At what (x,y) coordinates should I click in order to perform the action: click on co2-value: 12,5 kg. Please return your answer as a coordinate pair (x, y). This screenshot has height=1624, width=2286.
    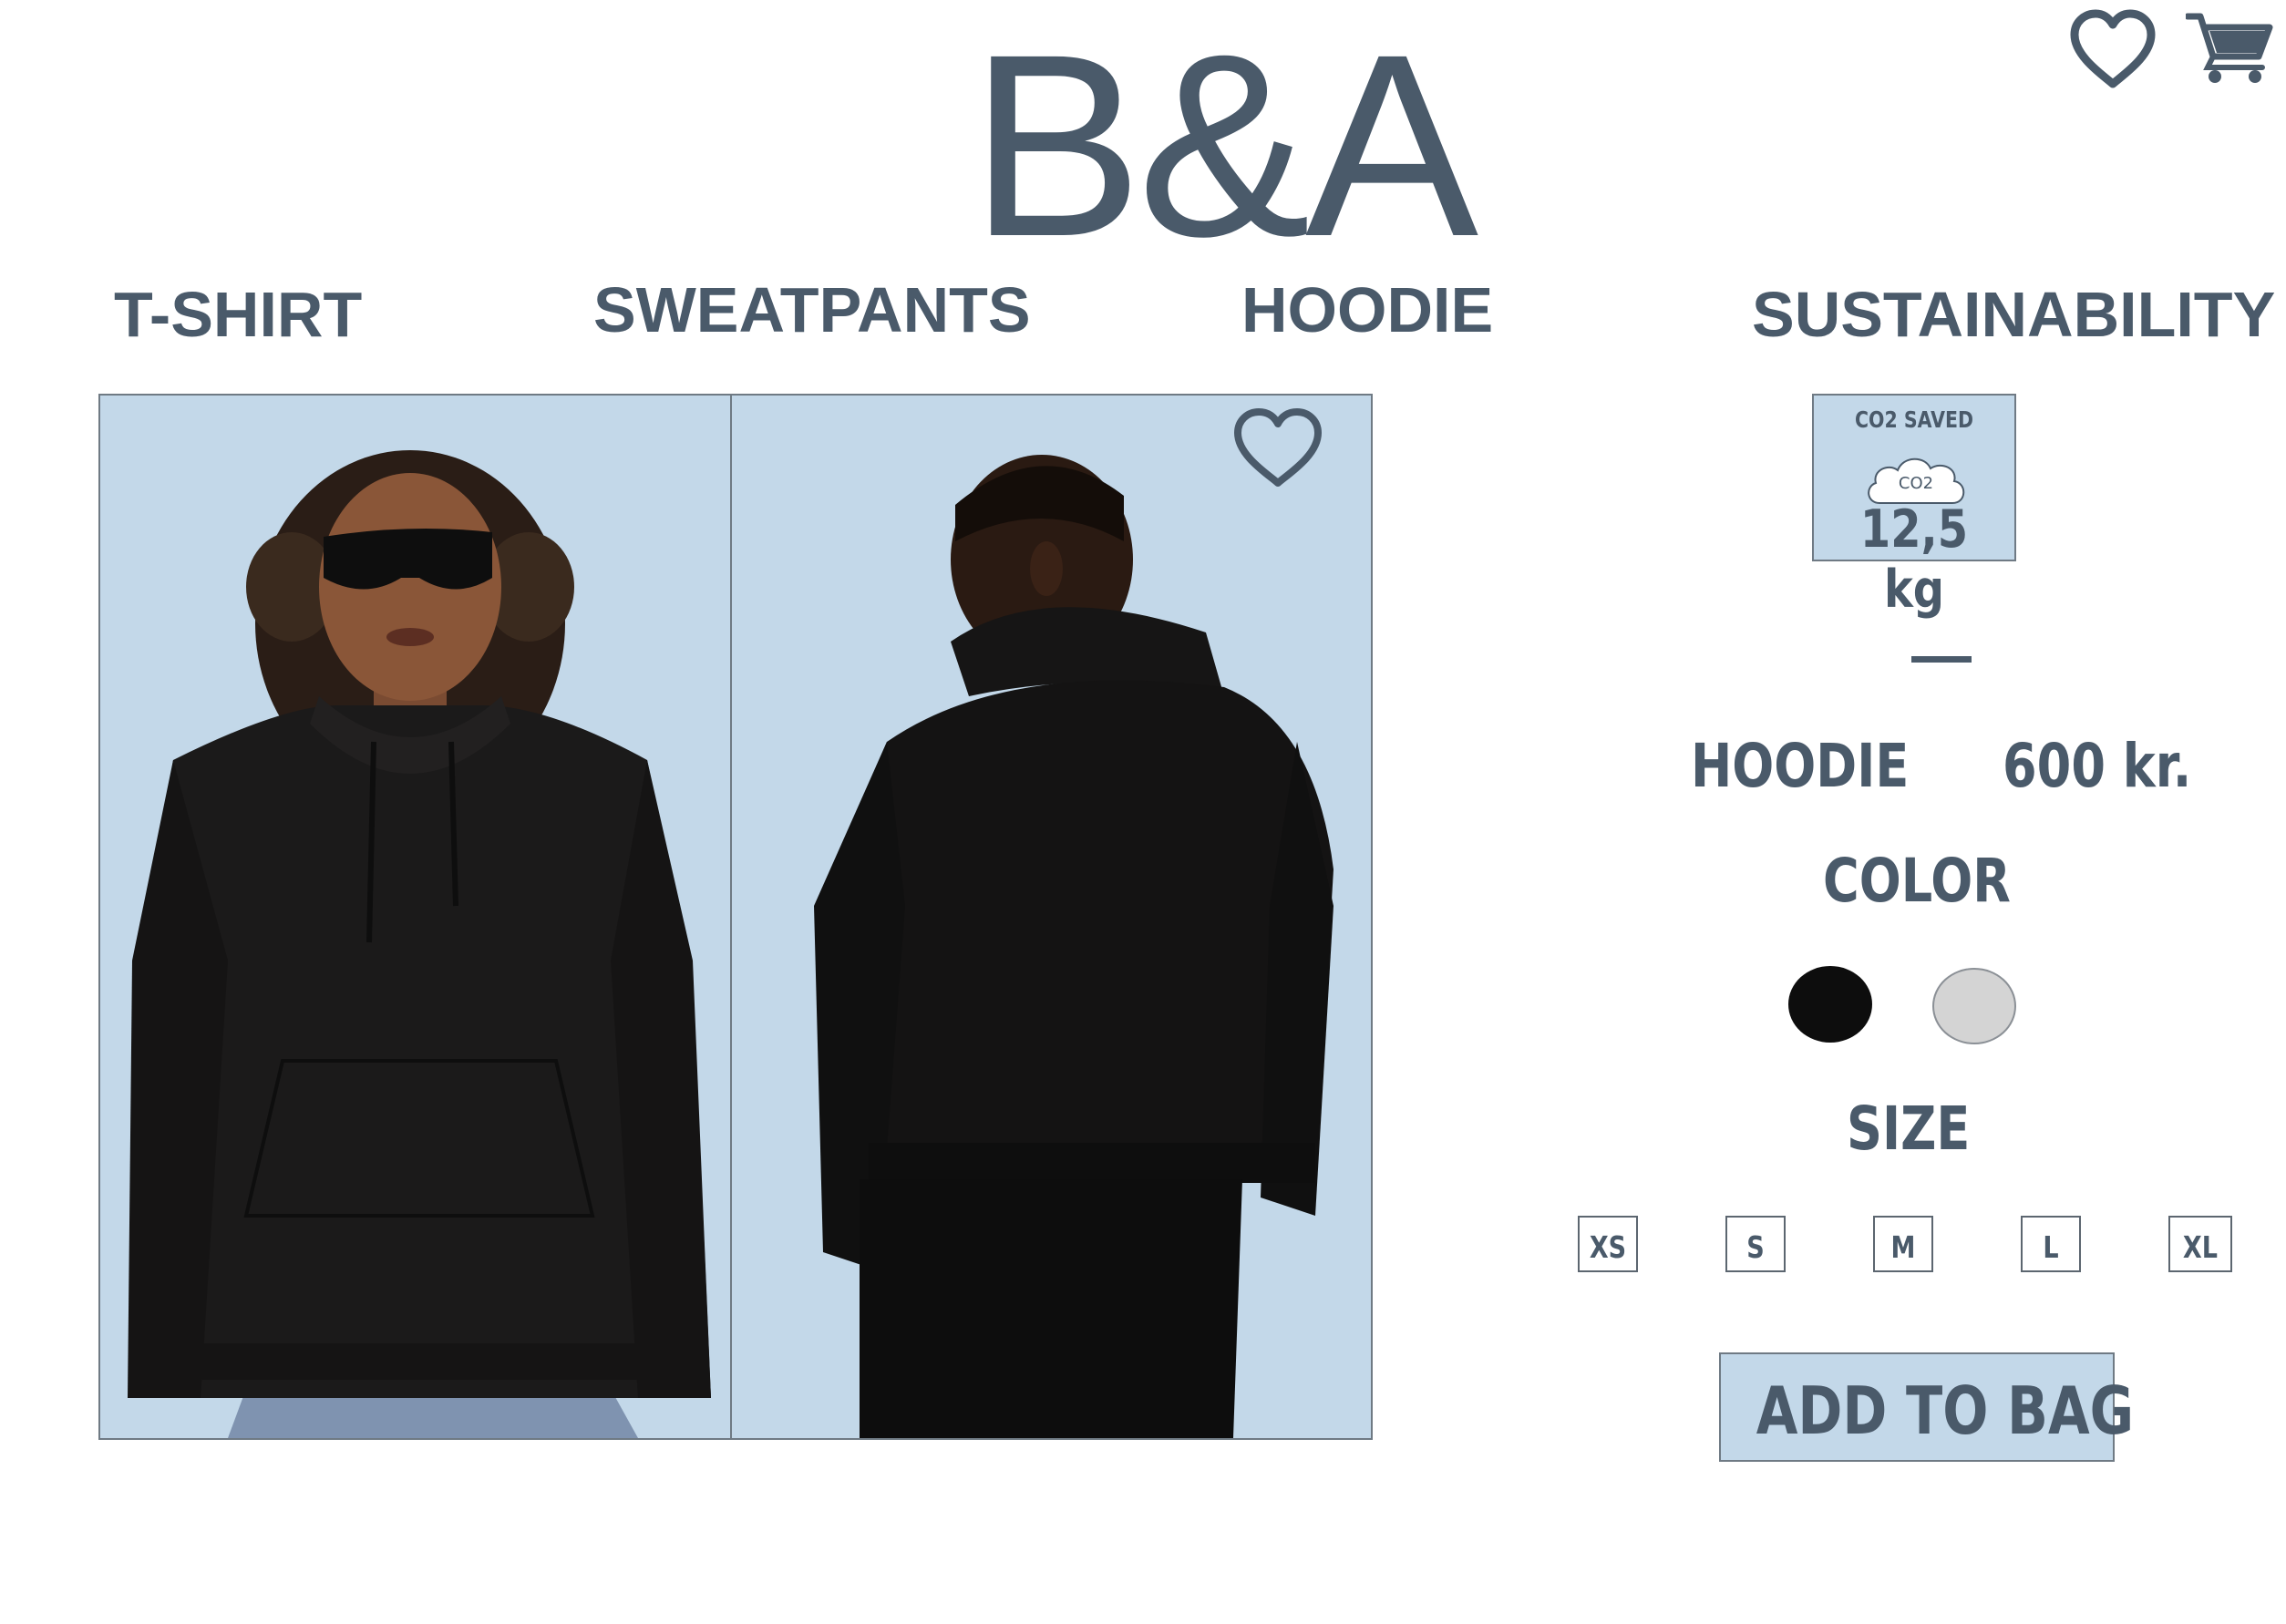
    Looking at the image, I should click on (1914, 559).